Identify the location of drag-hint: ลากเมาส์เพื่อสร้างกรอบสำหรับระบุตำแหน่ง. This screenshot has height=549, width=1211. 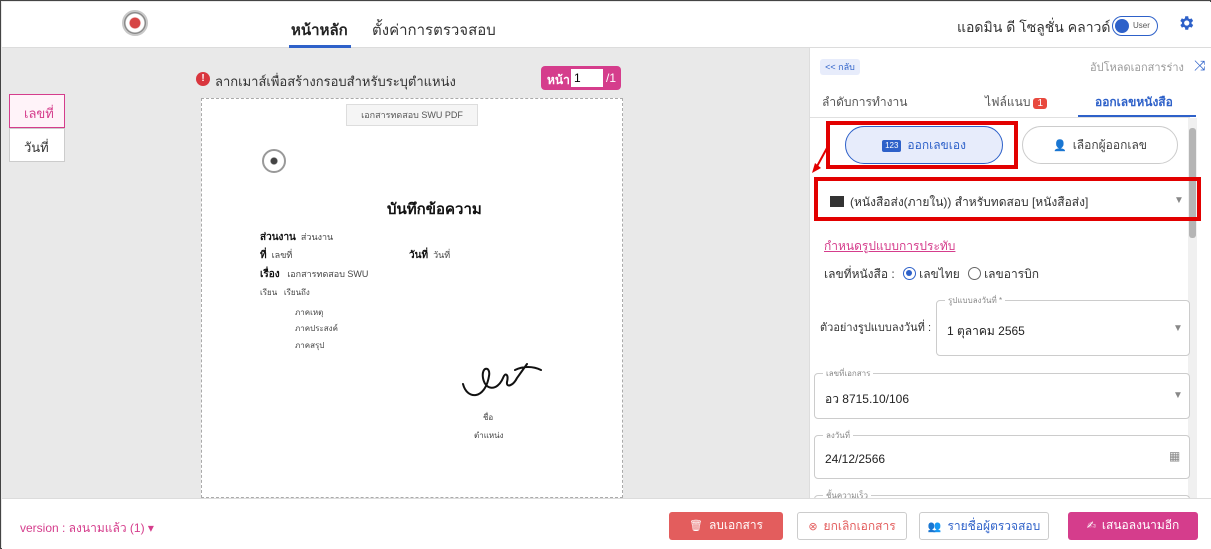
(335, 81).